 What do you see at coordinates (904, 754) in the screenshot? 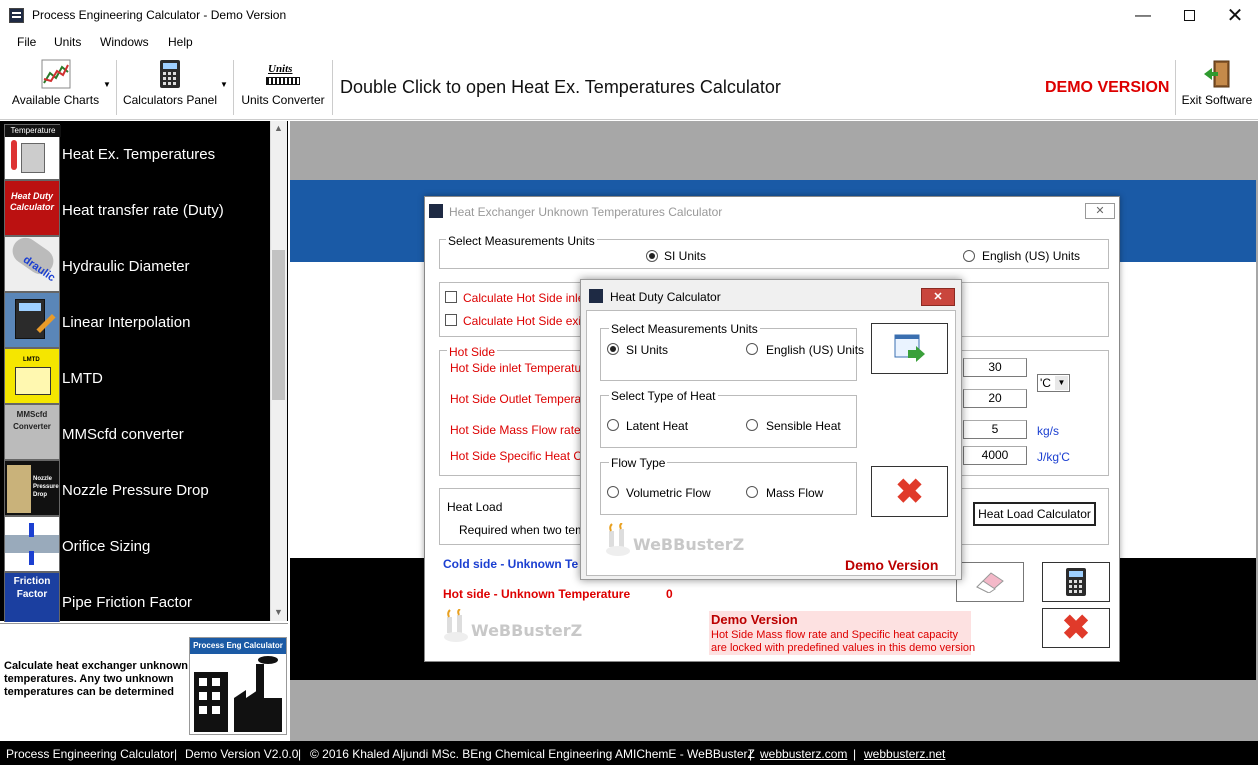
I see `status-link-net: webbusterz.net` at bounding box center [904, 754].